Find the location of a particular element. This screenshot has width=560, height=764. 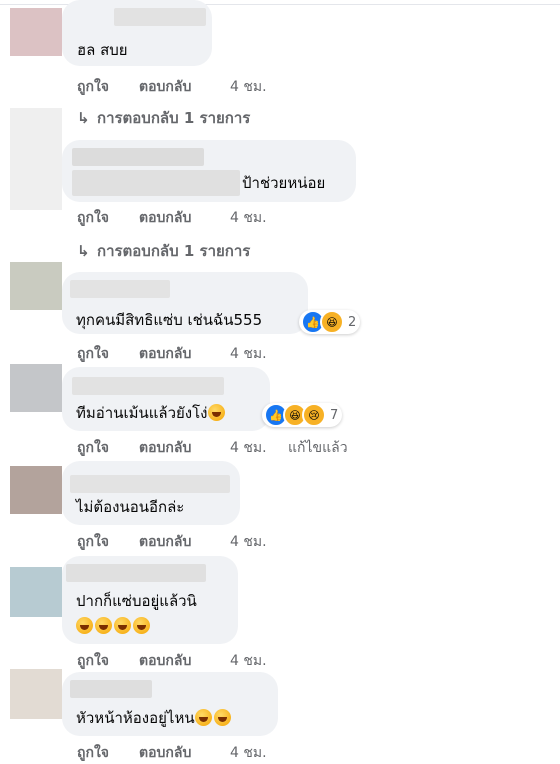

reaction-summary: 👍 😆 😢 7 is located at coordinates (302, 415).